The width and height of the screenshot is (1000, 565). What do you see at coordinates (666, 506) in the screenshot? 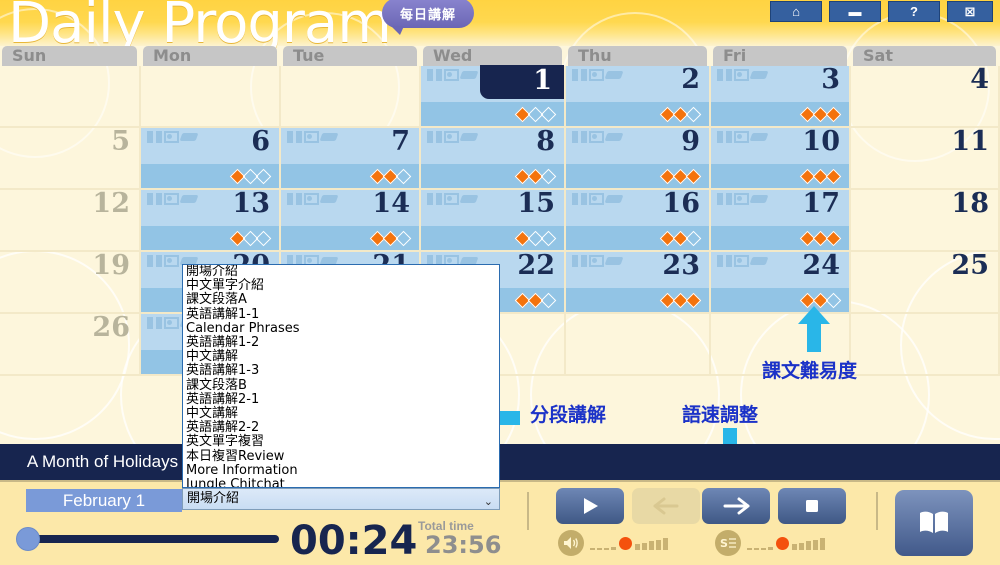
I see `previous-button` at bounding box center [666, 506].